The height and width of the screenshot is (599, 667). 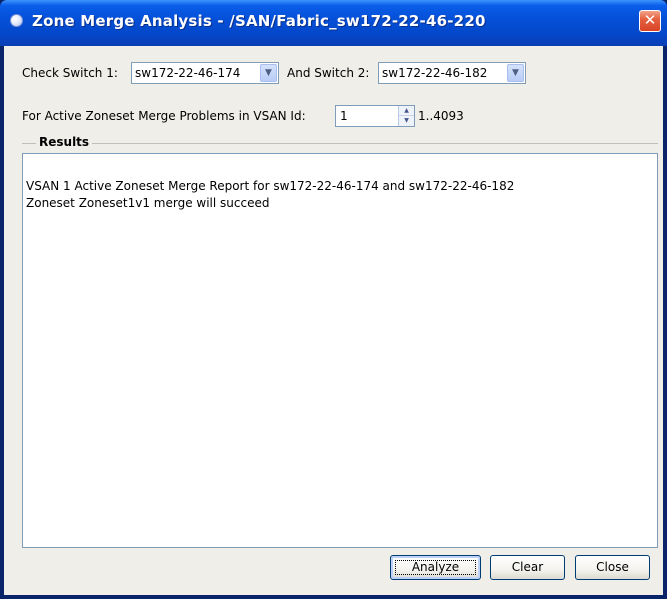 What do you see at coordinates (70, 73) in the screenshot?
I see `switch1-label: Check Switch 1:` at bounding box center [70, 73].